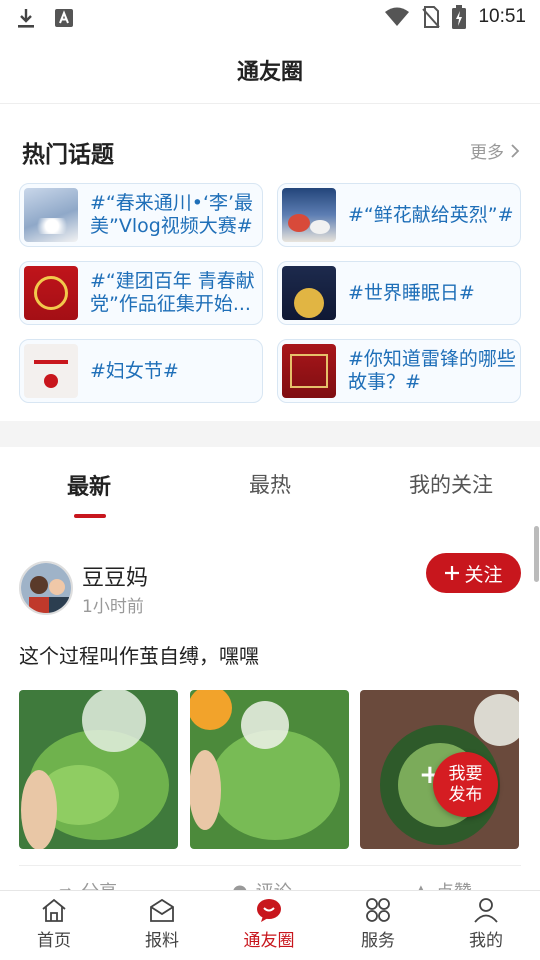 Image resolution: width=540 pixels, height=960 pixels. I want to click on wifi-icon, so click(397, 16).